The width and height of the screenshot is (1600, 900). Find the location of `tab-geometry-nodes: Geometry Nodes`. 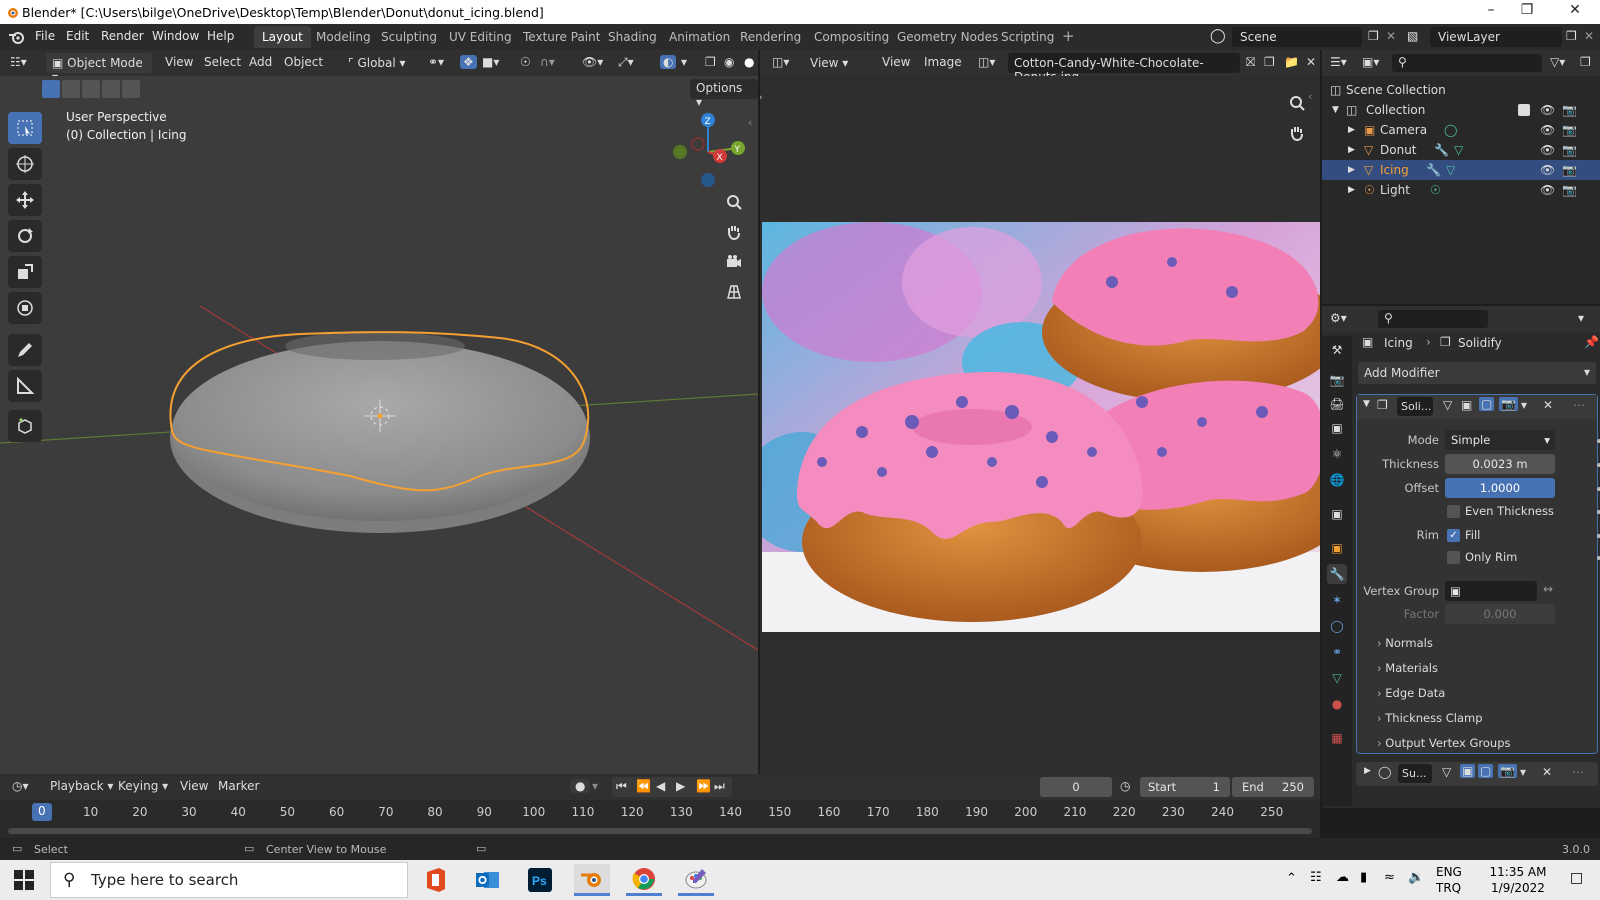

tab-geometry-nodes: Geometry Nodes is located at coordinates (947, 37).